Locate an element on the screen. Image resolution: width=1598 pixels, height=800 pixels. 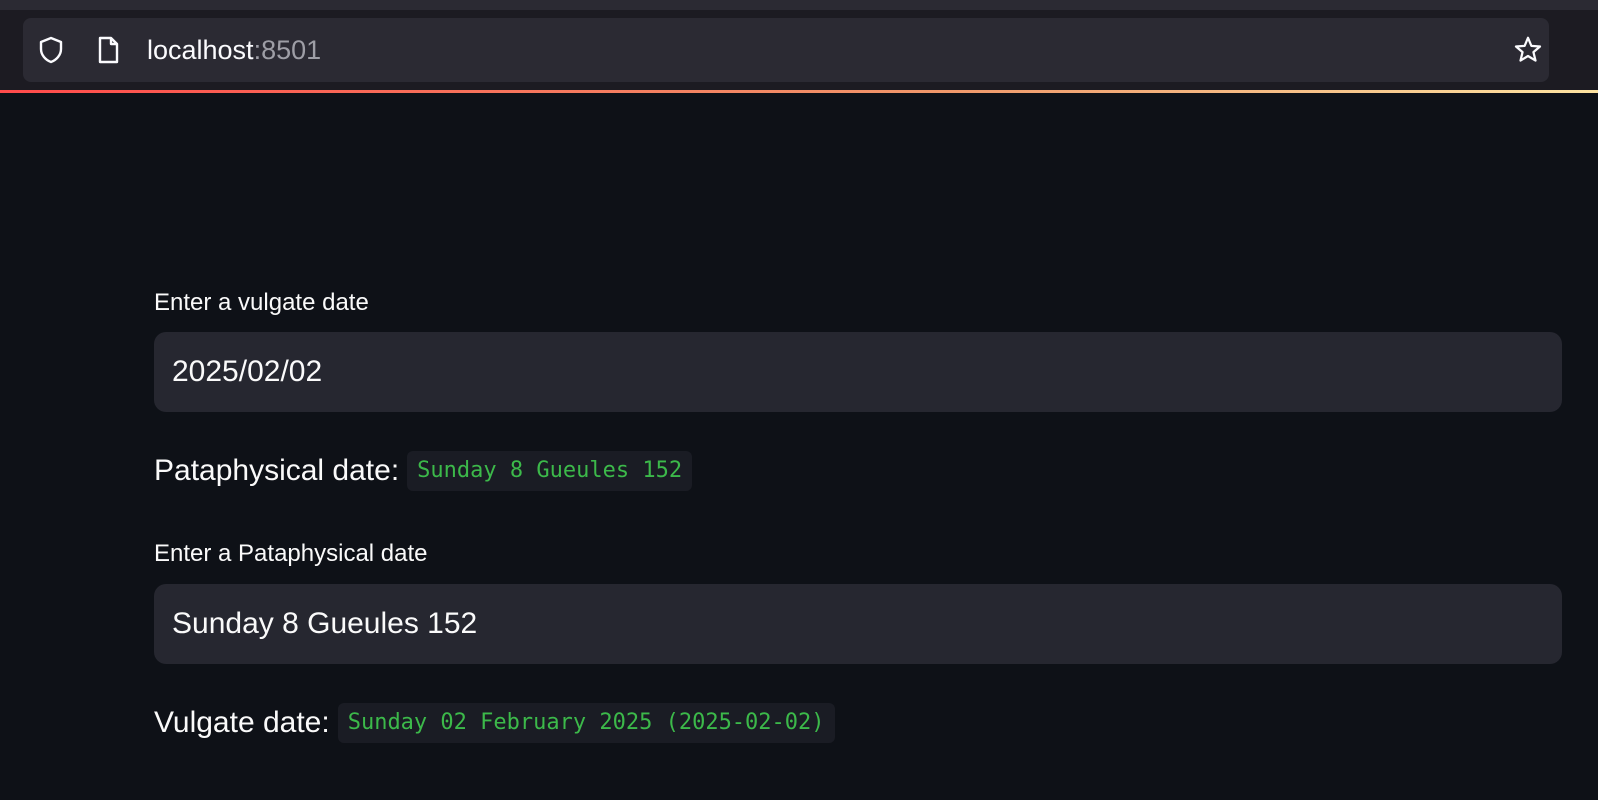
vulgate-result-value: Sunday 02 February 2025 (2025-02-02) is located at coordinates (586, 723).